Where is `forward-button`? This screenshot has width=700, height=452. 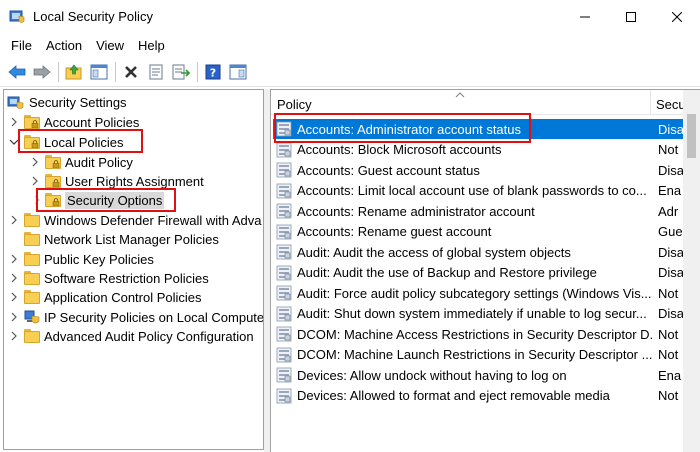
forward-button is located at coordinates (41, 71).